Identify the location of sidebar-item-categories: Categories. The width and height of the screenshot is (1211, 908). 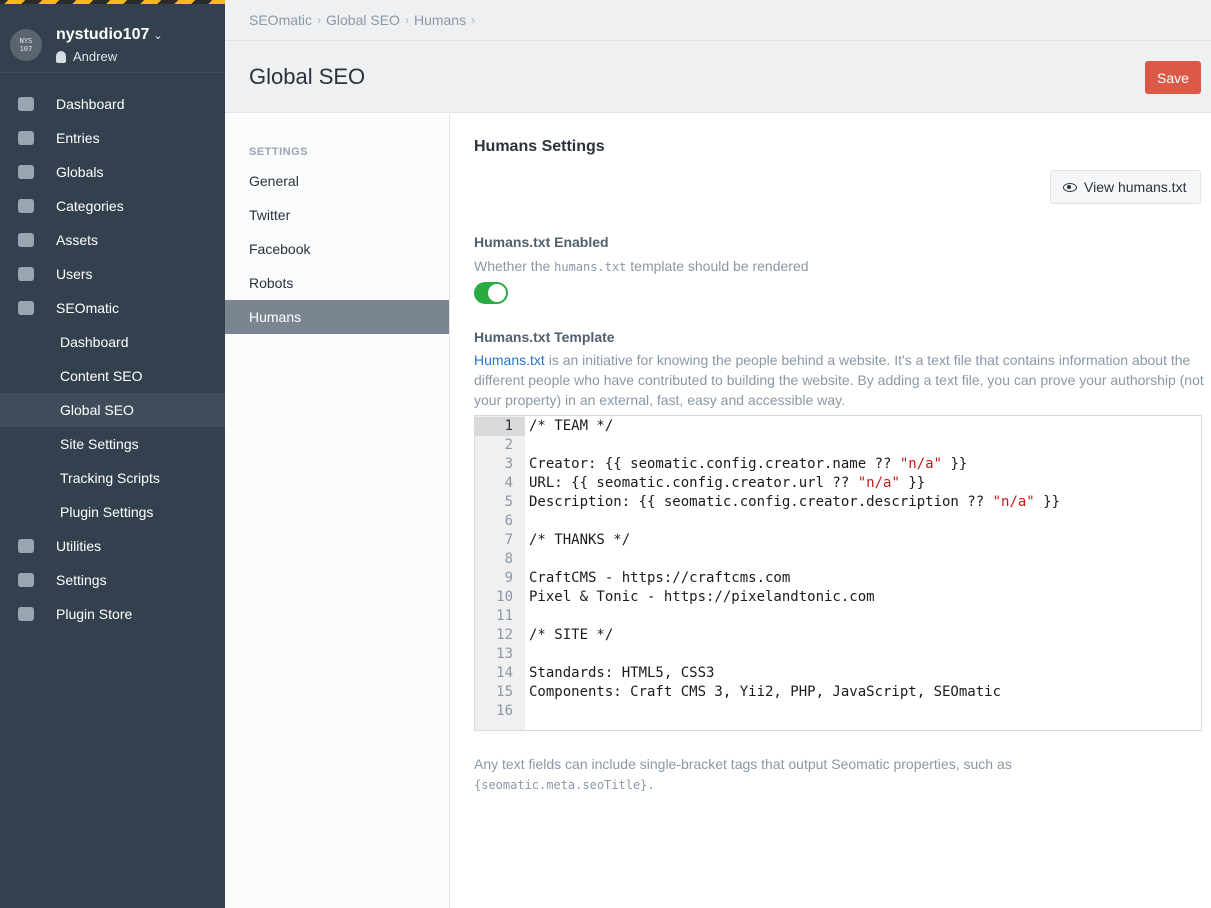
(112, 206).